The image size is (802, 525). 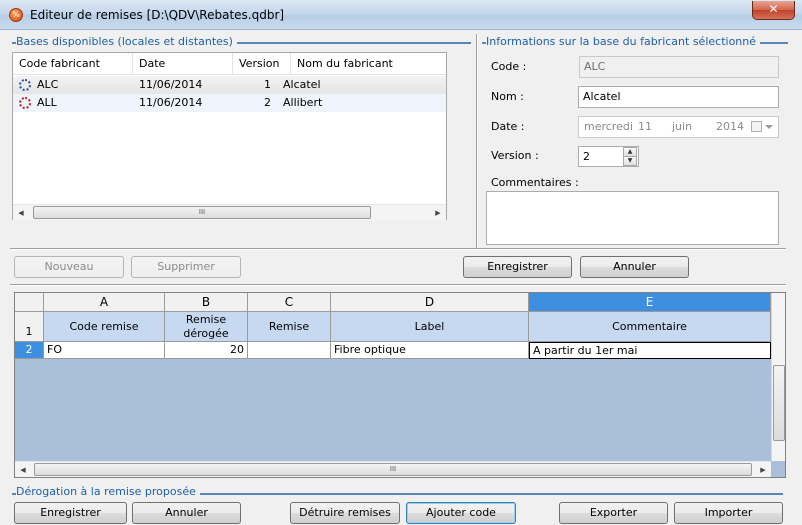 What do you see at coordinates (515, 155) in the screenshot?
I see `version-label: Version :` at bounding box center [515, 155].